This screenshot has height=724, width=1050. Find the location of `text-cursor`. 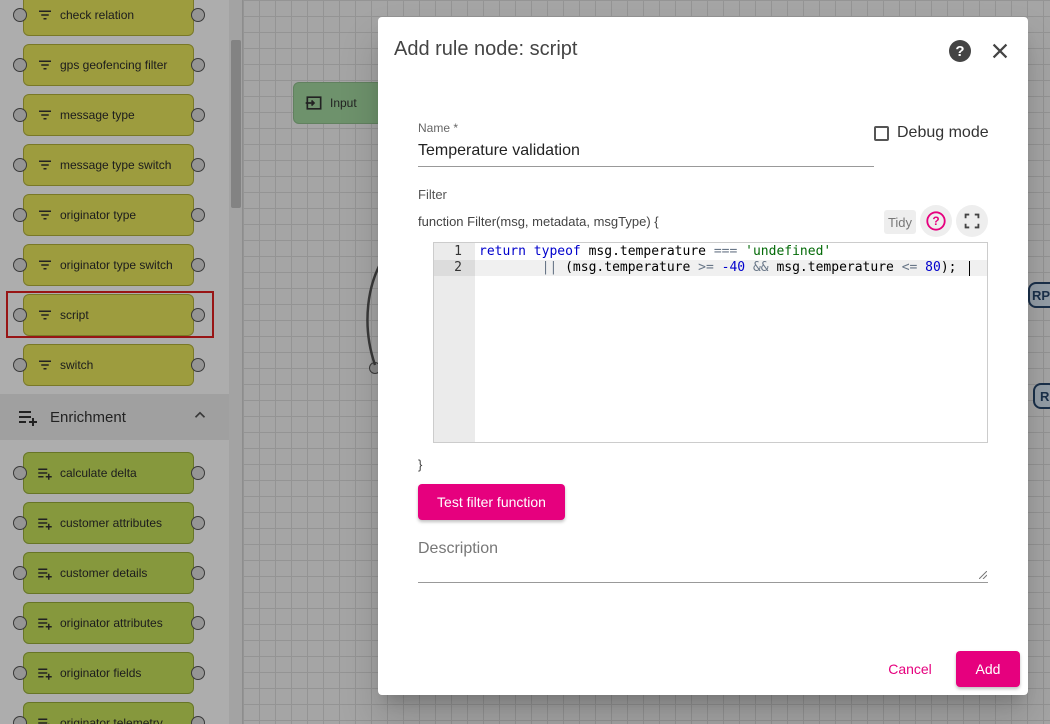

text-cursor is located at coordinates (969, 268).